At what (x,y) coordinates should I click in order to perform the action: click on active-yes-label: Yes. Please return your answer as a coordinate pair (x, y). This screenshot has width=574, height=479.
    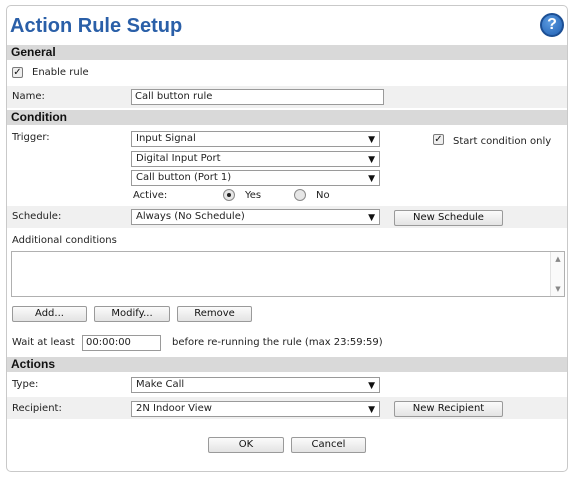
    Looking at the image, I should click on (253, 195).